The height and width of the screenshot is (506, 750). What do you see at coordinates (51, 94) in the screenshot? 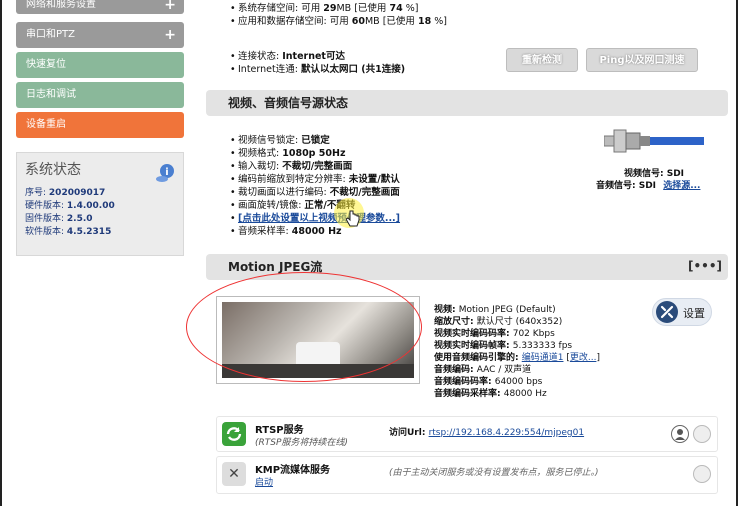
I see `sidebar-item-label: 日志和调试` at bounding box center [51, 94].